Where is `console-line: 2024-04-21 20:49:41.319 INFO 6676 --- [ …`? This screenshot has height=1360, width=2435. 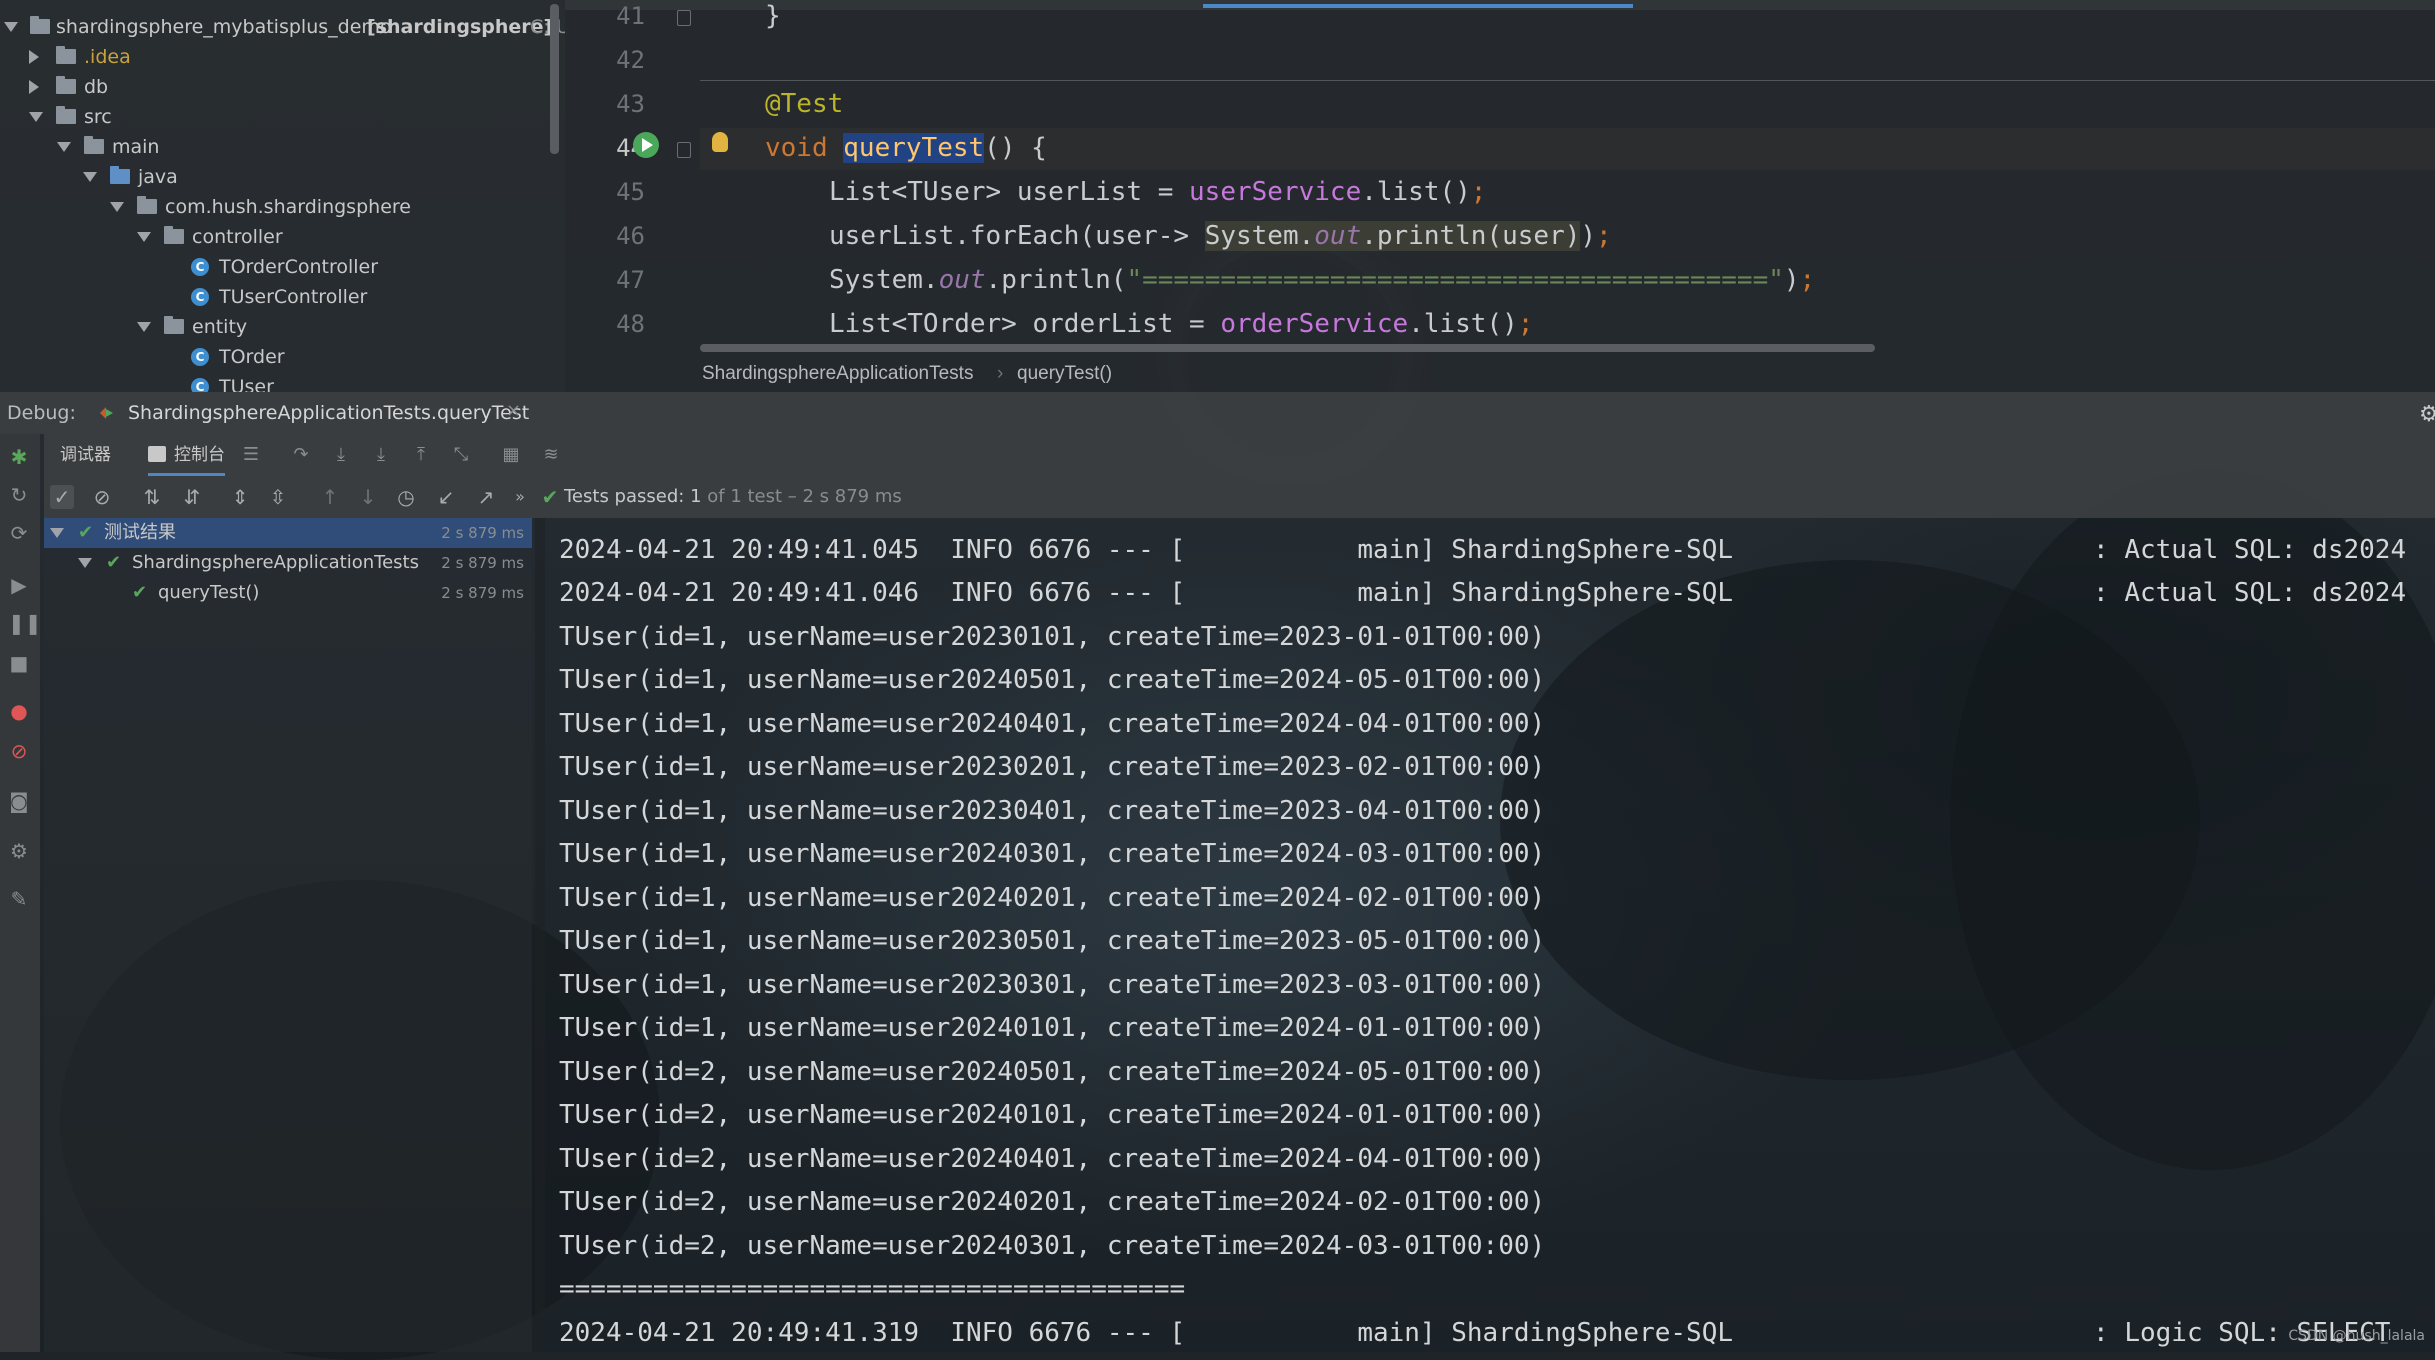 console-line: 2024-04-21 20:49:41.319 INFO 6676 --- [ … is located at coordinates (1475, 1333).